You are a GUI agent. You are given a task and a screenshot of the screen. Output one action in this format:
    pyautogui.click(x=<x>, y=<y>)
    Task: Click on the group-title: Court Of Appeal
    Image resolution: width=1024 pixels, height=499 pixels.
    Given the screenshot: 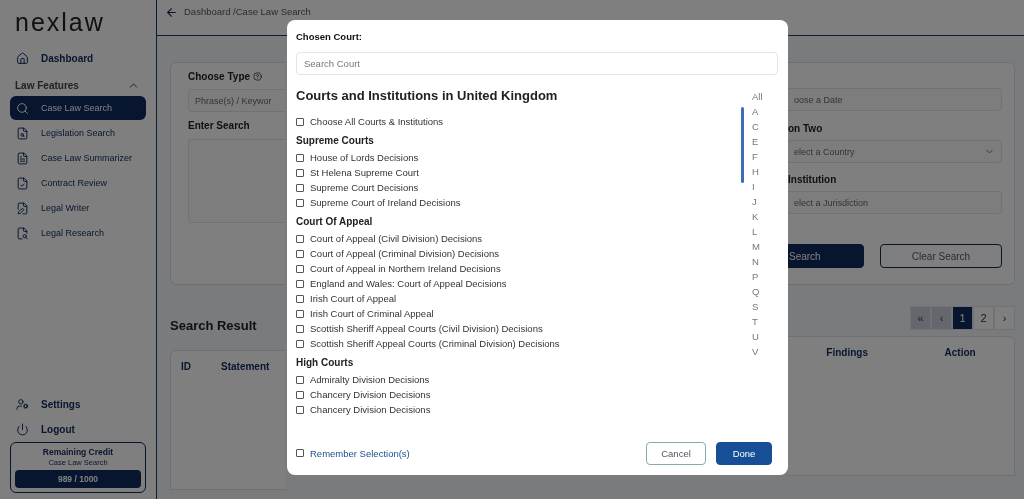 What is the action you would take?
    pyautogui.click(x=335, y=221)
    